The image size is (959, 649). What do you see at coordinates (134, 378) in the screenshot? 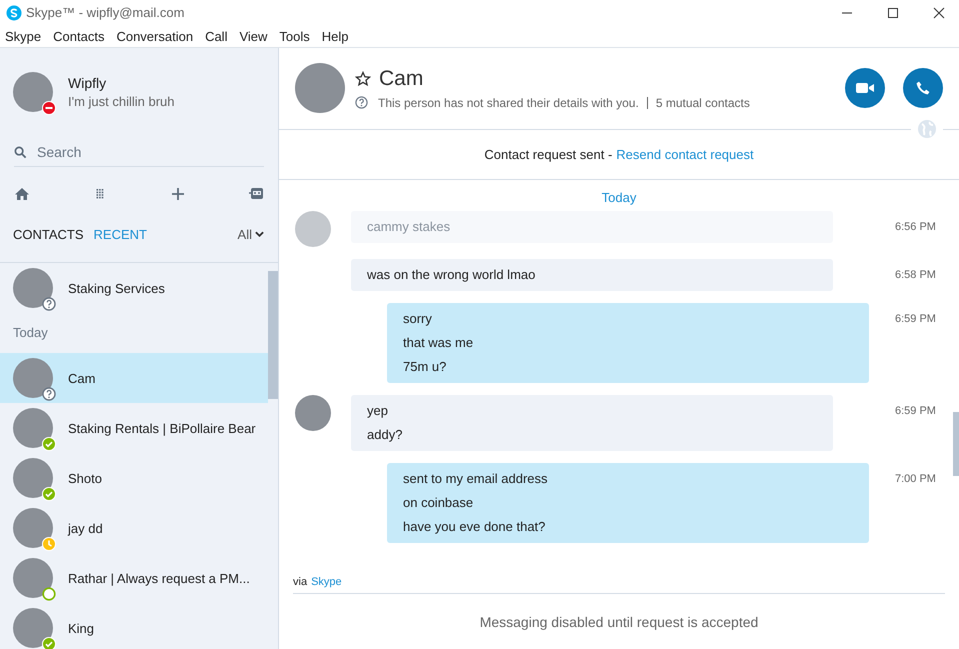
I see `contact-item: Cam` at bounding box center [134, 378].